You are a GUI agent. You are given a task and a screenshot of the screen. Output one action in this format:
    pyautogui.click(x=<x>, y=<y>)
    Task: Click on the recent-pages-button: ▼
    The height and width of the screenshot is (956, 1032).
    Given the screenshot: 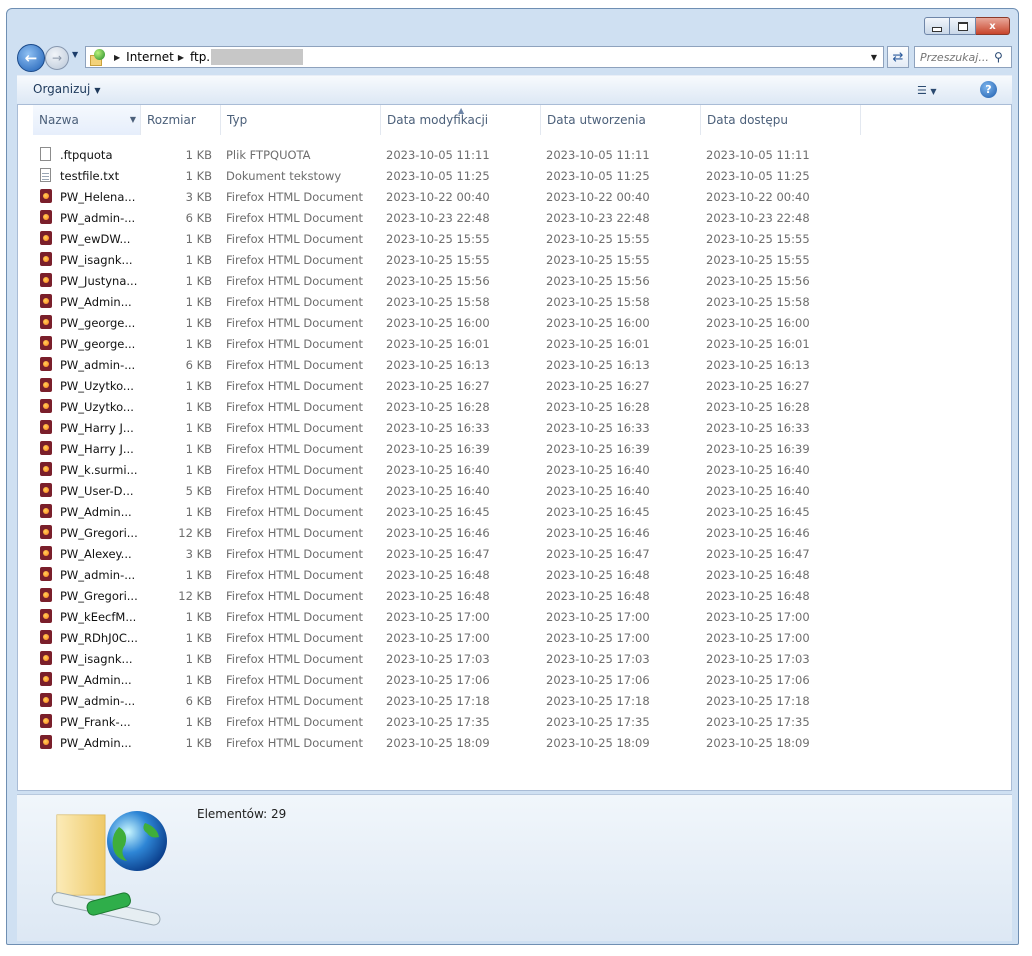 What is the action you would take?
    pyautogui.click(x=75, y=54)
    